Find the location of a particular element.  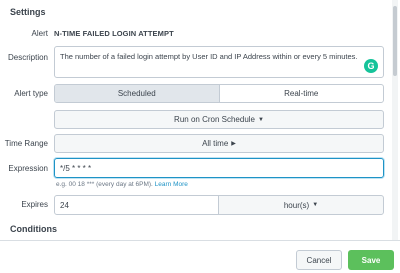

conditions-section-title: Conditions is located at coordinates (33, 229).